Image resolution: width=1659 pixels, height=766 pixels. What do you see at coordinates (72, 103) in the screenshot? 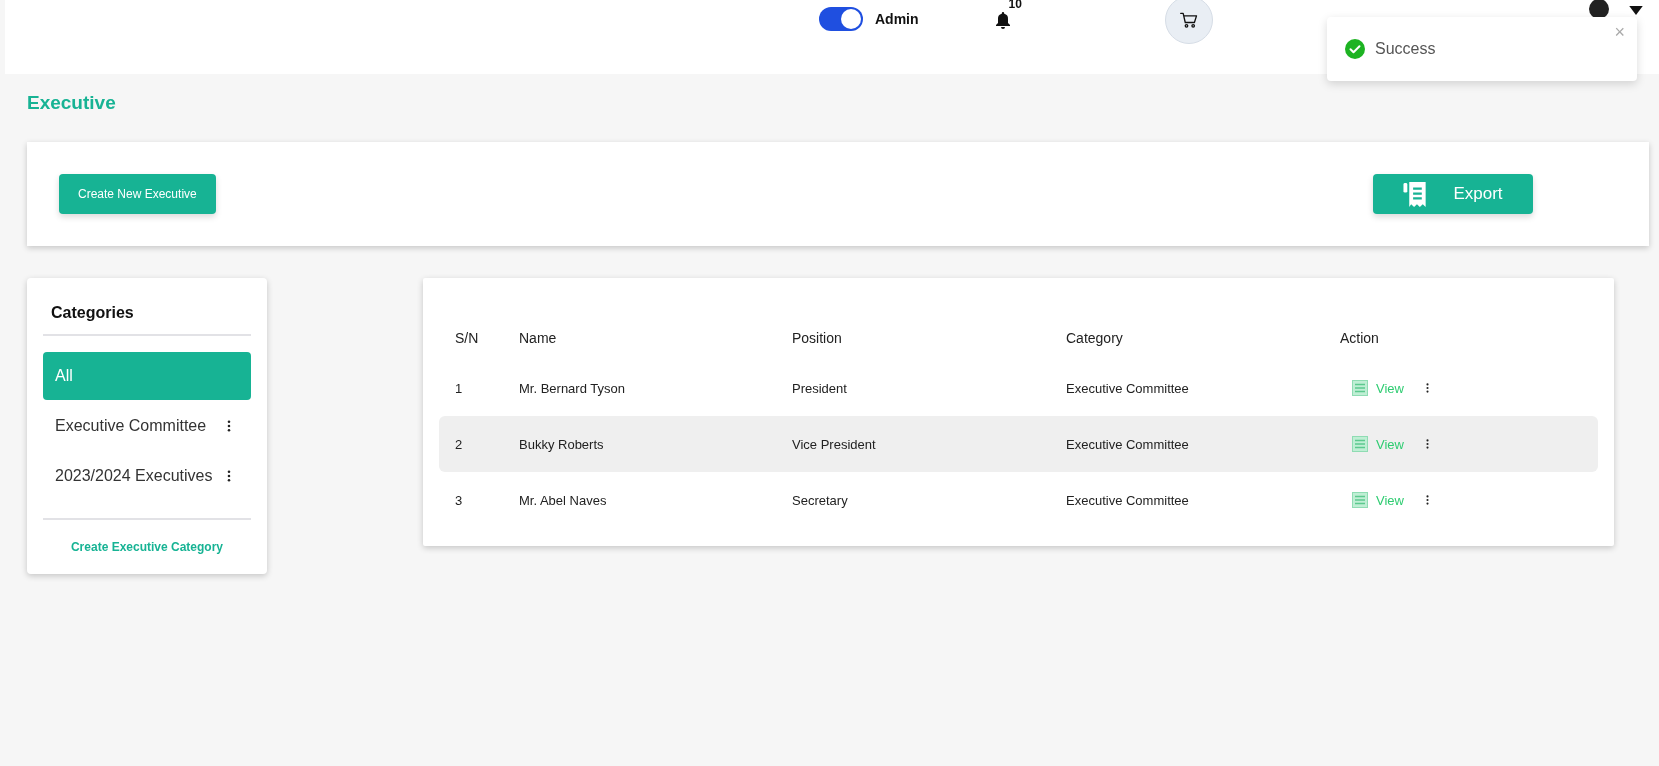
I see `page-title: Executive` at bounding box center [72, 103].